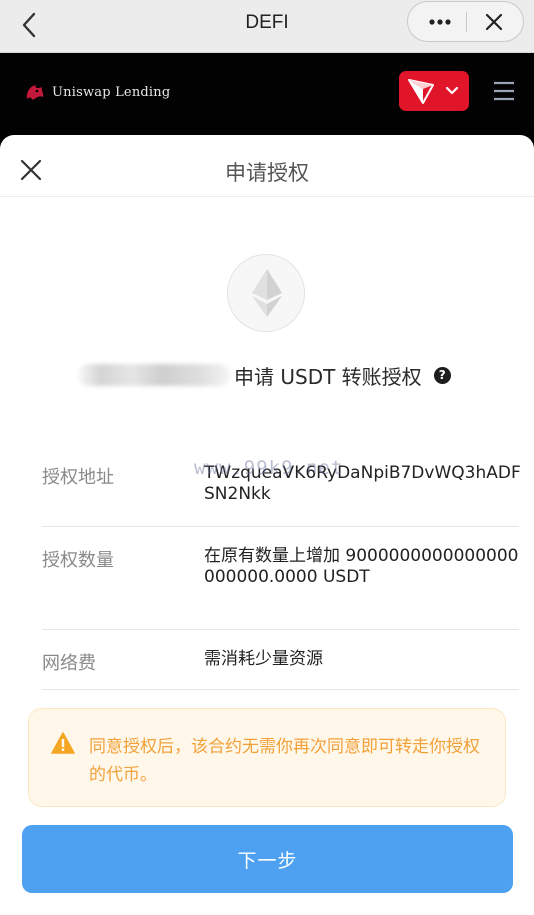 The image size is (534, 915). Describe the element at coordinates (267, 173) in the screenshot. I see `sheet-title: 申请授权` at that location.